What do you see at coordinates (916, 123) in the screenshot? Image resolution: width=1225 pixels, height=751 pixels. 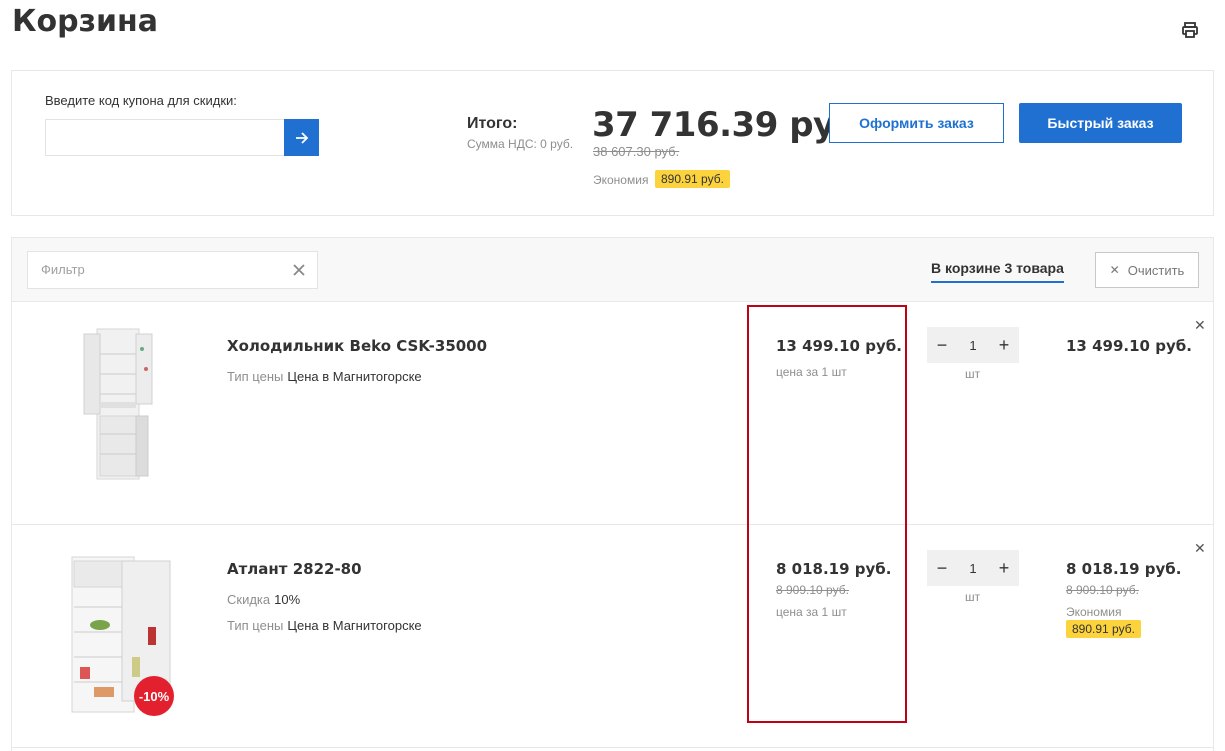 I see `checkout-button: Оформить заказ` at bounding box center [916, 123].